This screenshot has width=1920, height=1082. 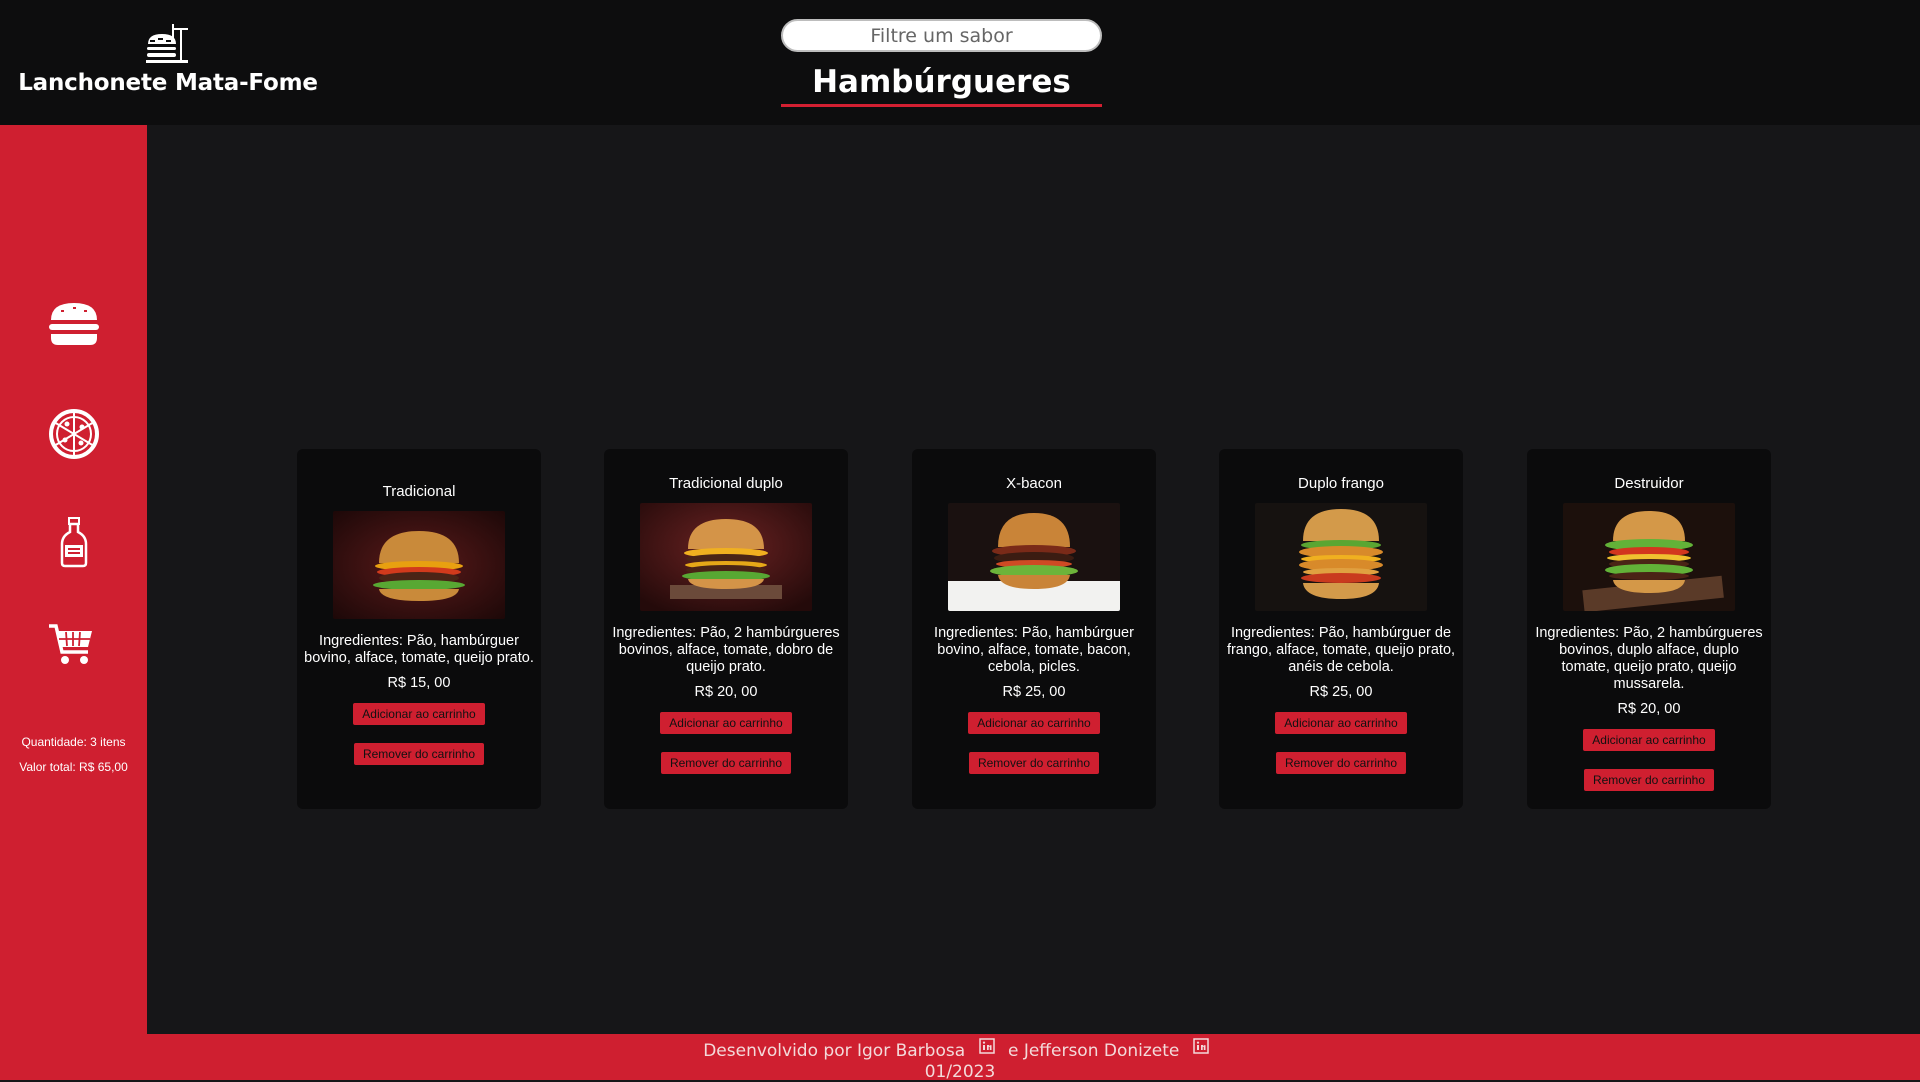 I want to click on header: Lanchonete Mata-Fome Hambúrgueres, so click(x=960, y=62).